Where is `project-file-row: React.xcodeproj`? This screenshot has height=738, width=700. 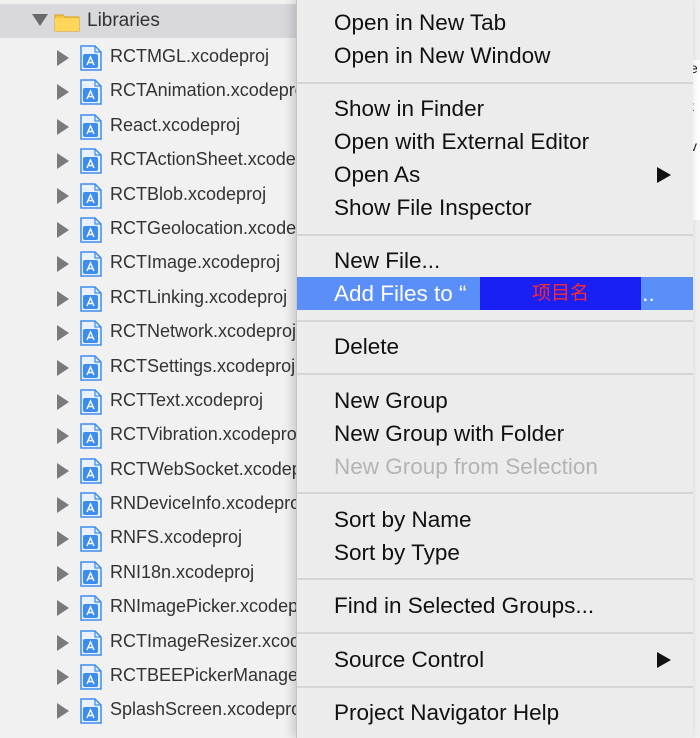 project-file-row: React.xcodeproj is located at coordinates (165, 126).